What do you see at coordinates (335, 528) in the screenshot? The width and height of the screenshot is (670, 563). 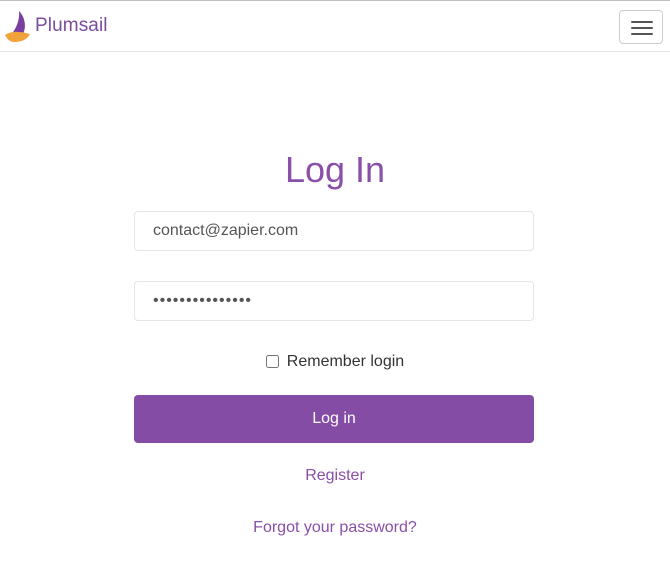 I see `forgot-password-link: Forgot your password?` at bounding box center [335, 528].